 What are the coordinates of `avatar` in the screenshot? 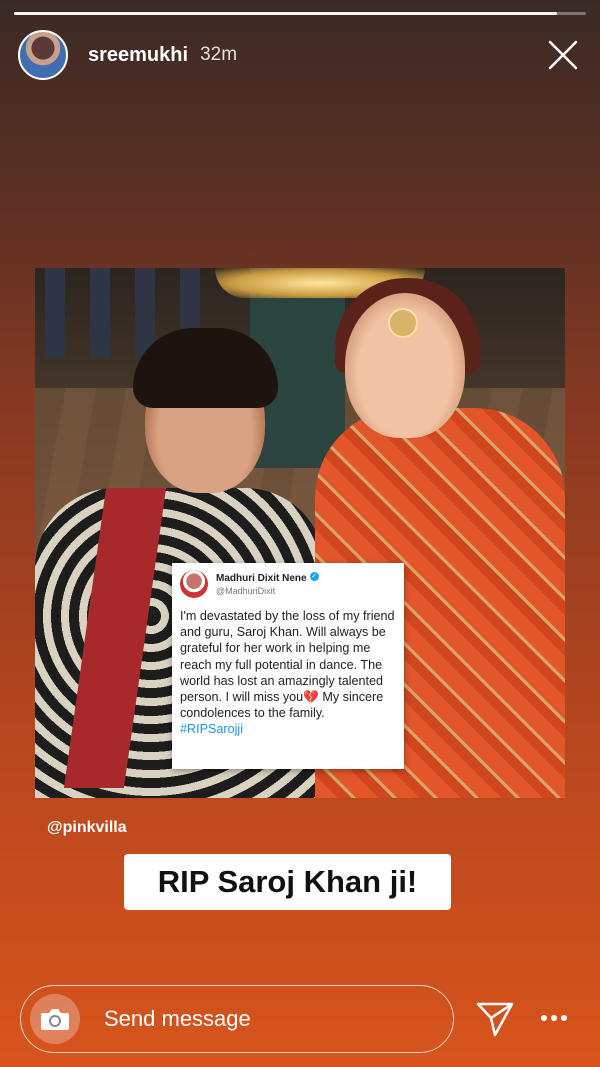 It's located at (43, 55).